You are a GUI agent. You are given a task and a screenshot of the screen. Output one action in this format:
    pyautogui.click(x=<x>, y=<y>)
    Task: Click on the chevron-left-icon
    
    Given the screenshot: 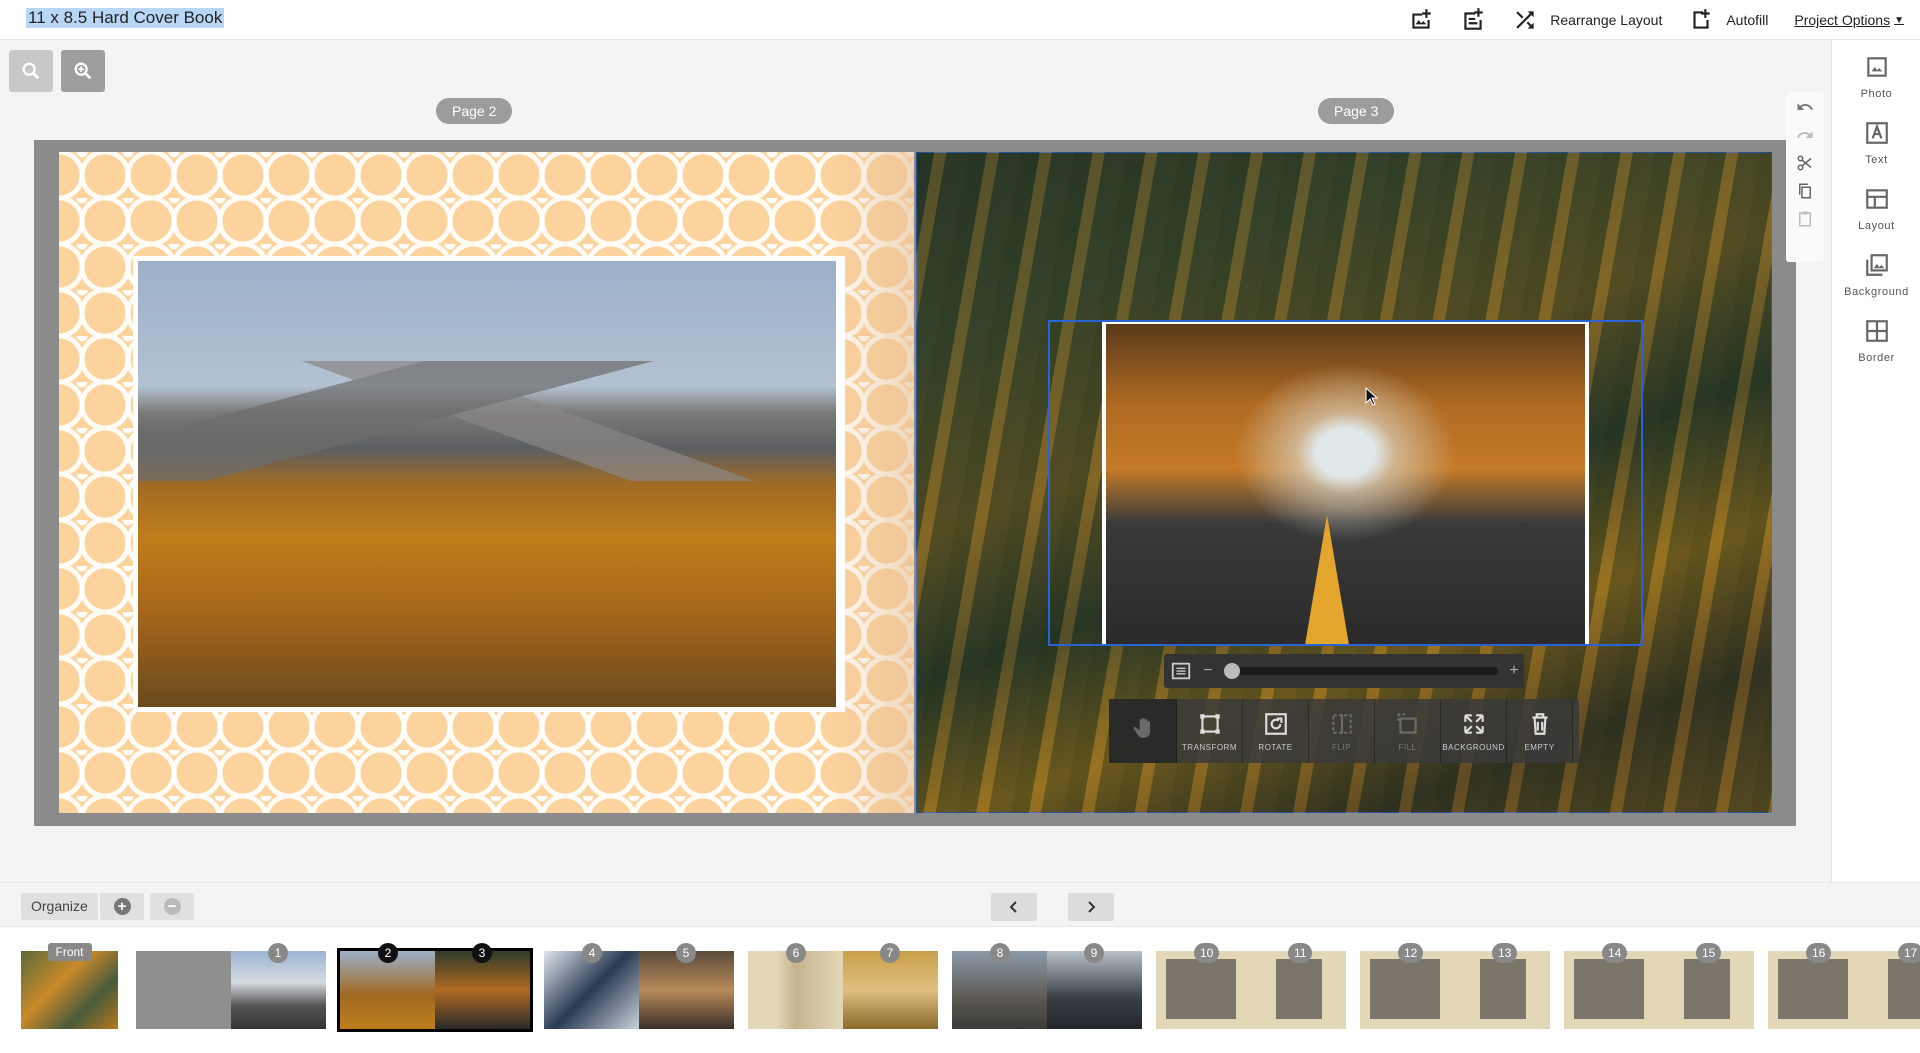 What is the action you would take?
    pyautogui.click(x=1013, y=907)
    